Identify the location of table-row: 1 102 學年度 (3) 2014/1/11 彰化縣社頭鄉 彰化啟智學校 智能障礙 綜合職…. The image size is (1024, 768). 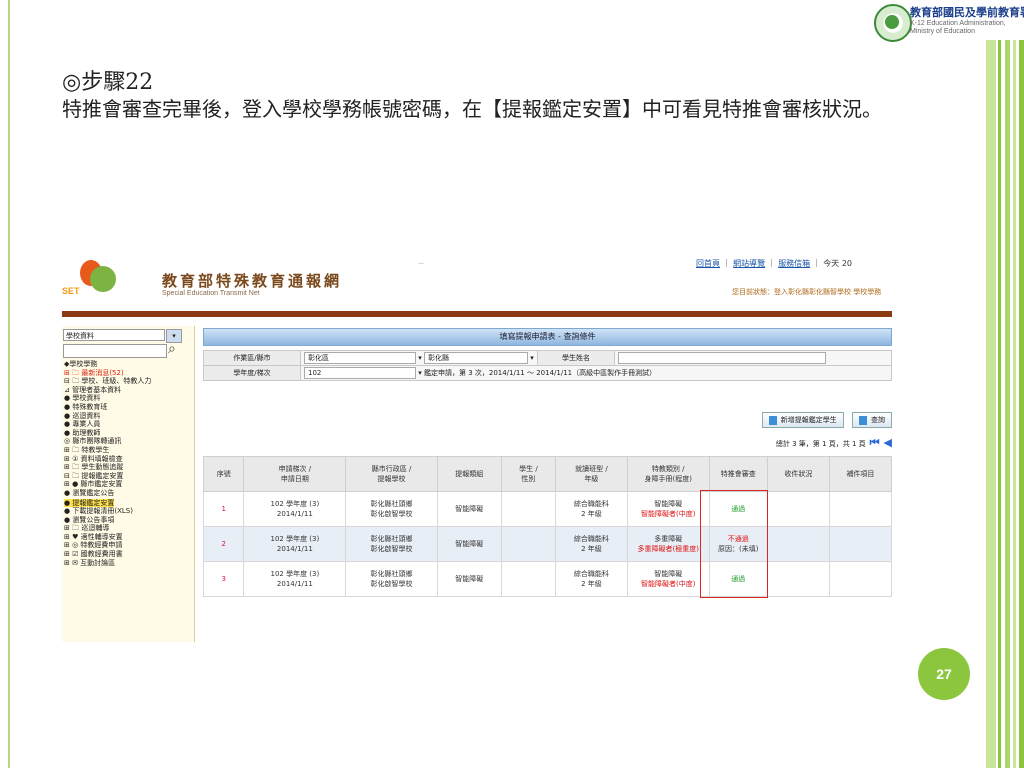
(547, 509).